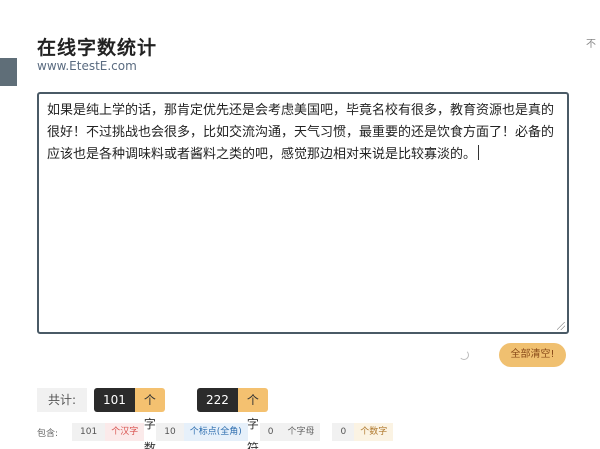 Image resolution: width=600 pixels, height=449 pixels. Describe the element at coordinates (252, 418) in the screenshot. I see `char-count-unit: 个字符` at that location.